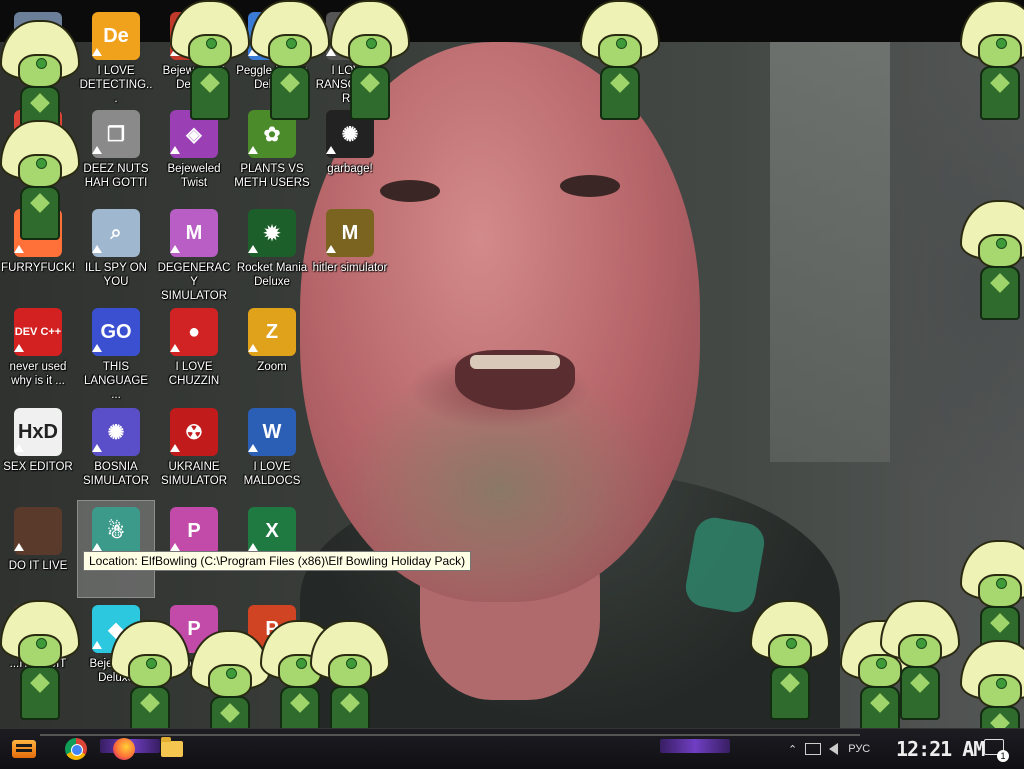  I want to click on desktop-icon-peggle2: P, so click(194, 549).